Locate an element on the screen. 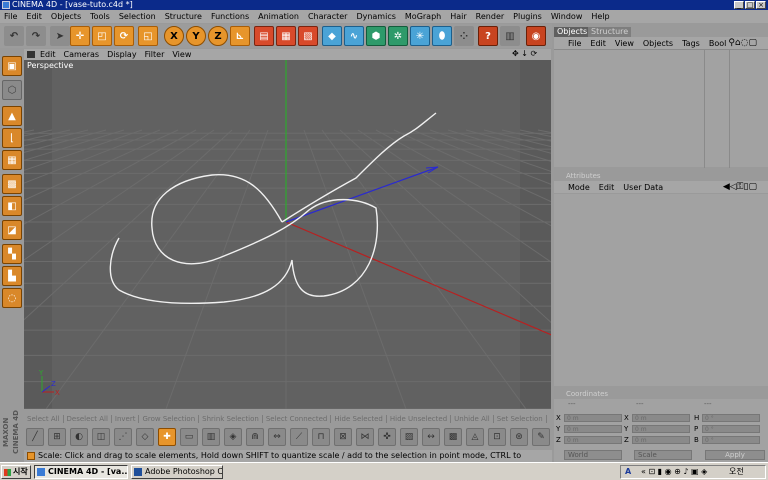 Image resolution: width=768 pixels, height=480 pixels. tab-objects: Objects is located at coordinates (572, 32).